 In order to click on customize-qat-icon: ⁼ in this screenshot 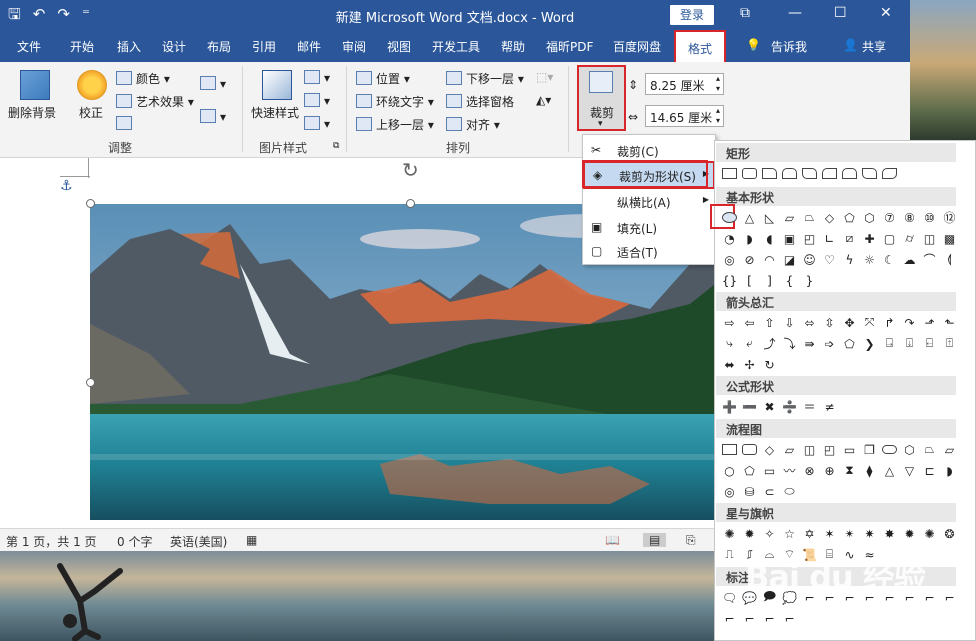, I will do `click(86, 14)`.